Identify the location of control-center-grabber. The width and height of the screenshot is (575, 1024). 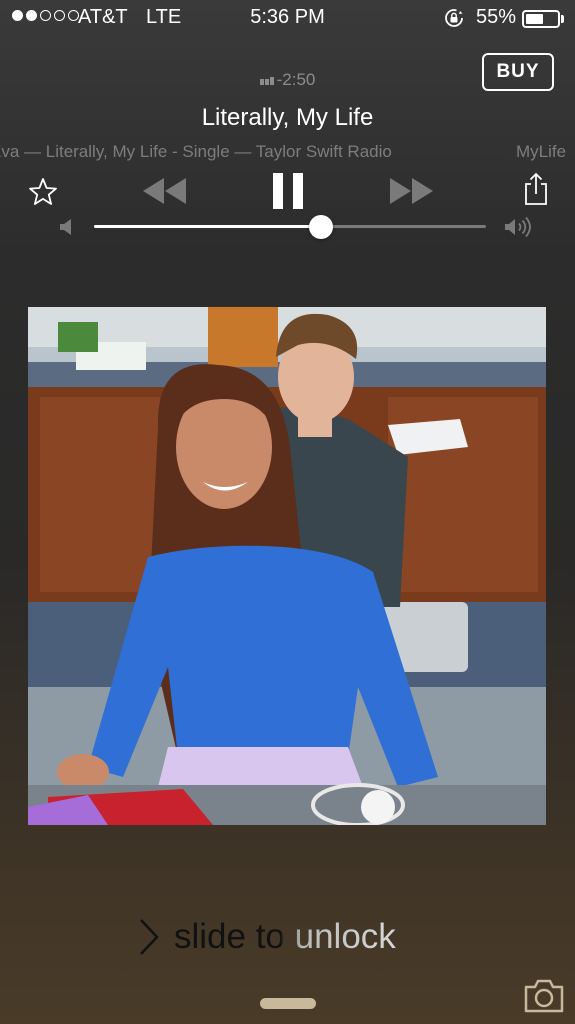
(288, 1003).